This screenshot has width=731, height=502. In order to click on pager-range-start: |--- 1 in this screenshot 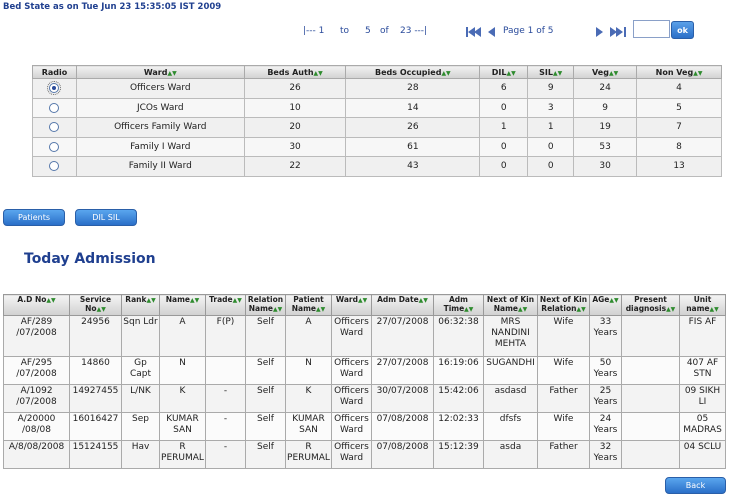, I will do `click(313, 31)`.